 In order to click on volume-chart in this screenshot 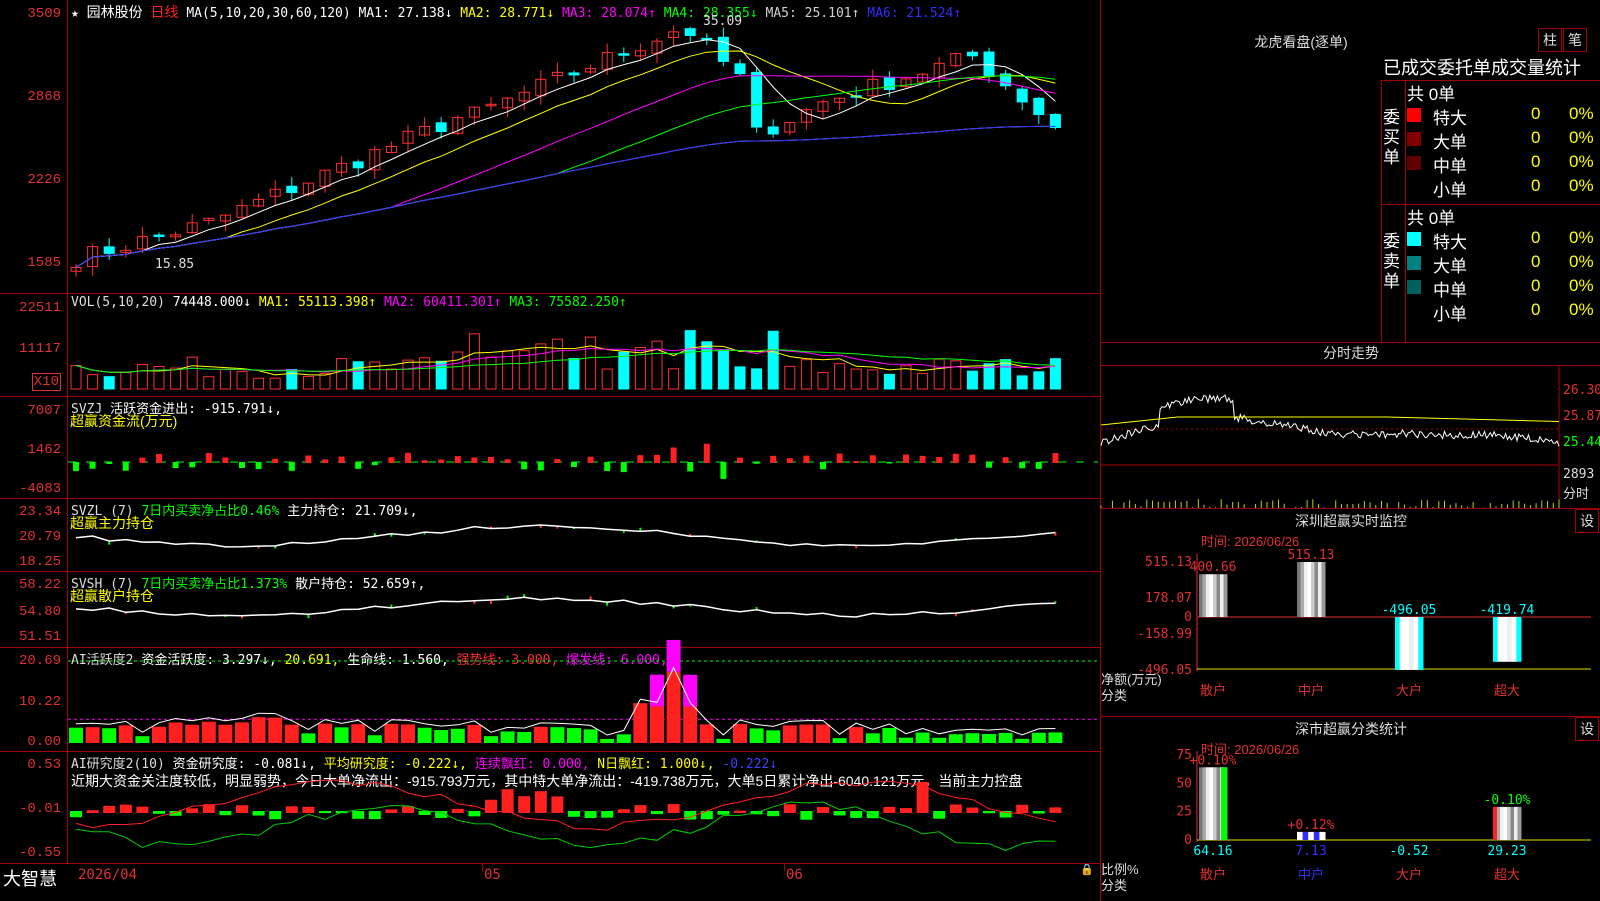, I will do `click(583, 344)`.